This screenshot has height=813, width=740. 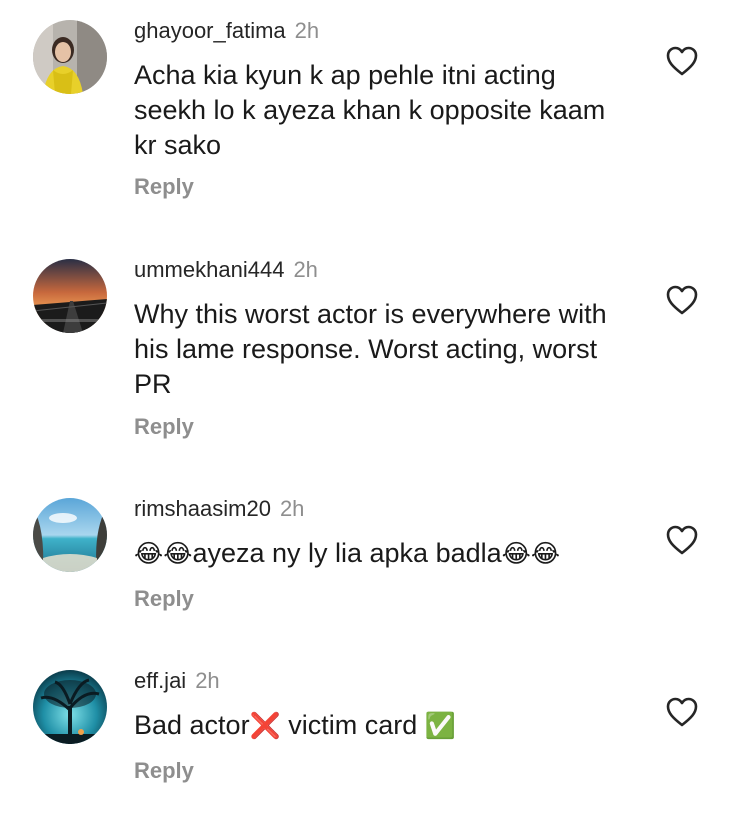 What do you see at coordinates (352, 725) in the screenshot?
I see `comment-text-body: victim card` at bounding box center [352, 725].